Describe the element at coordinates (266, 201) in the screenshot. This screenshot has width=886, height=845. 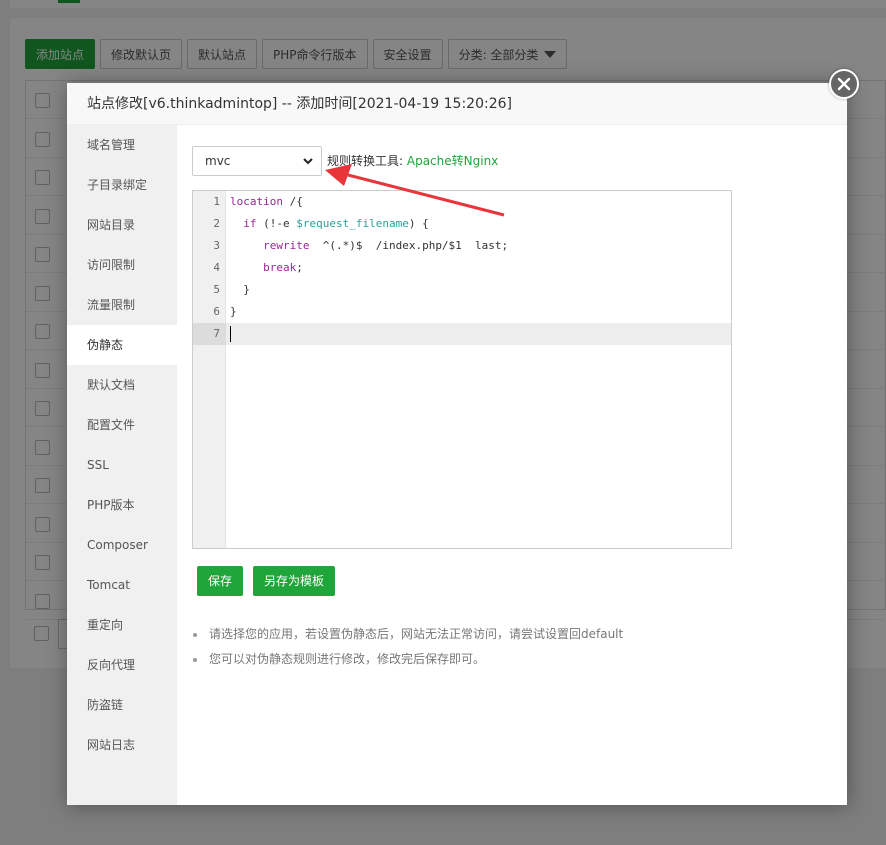
I see `code-line: location /{` at that location.